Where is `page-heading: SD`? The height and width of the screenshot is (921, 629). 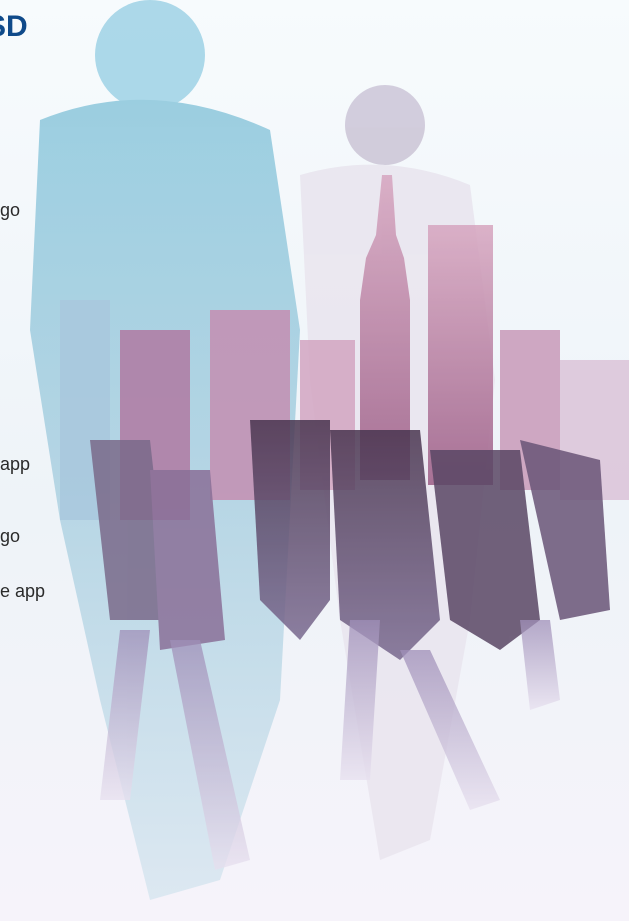
page-heading: SD is located at coordinates (25, 27).